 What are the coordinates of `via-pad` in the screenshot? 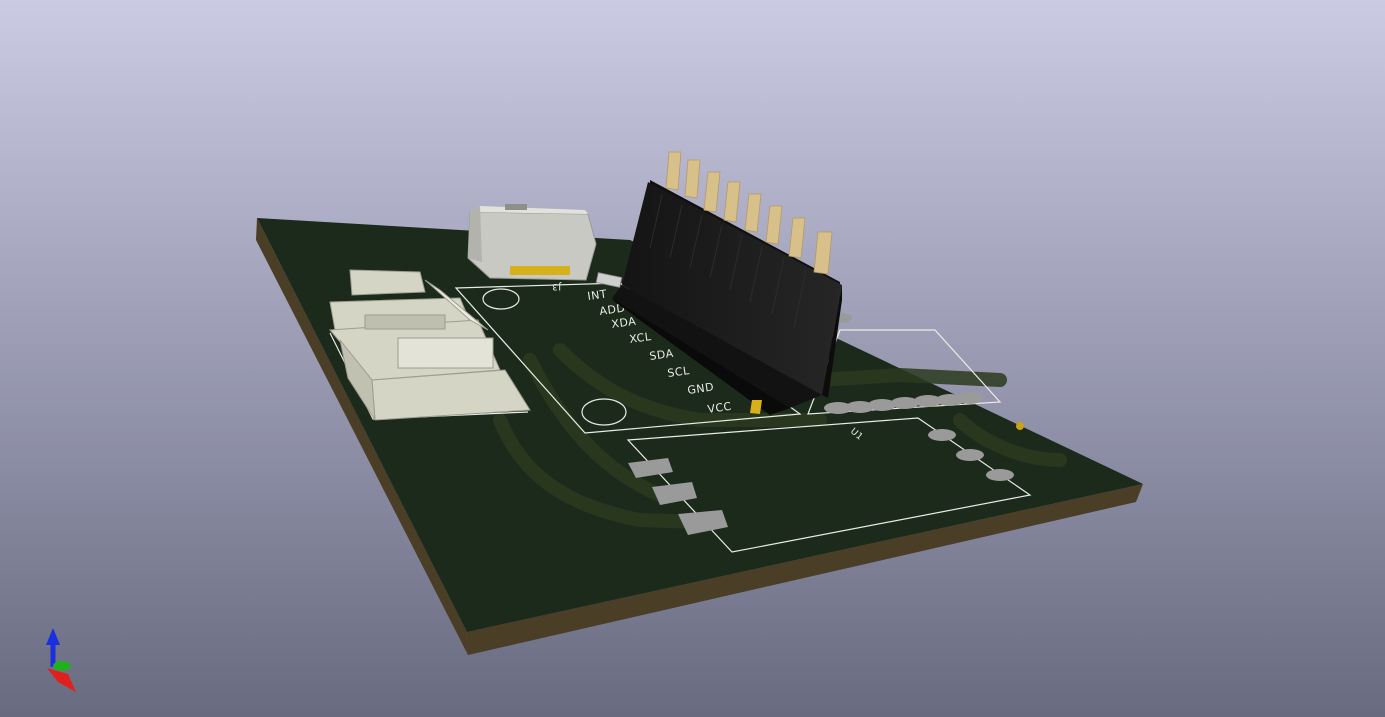 It's located at (1020, 426).